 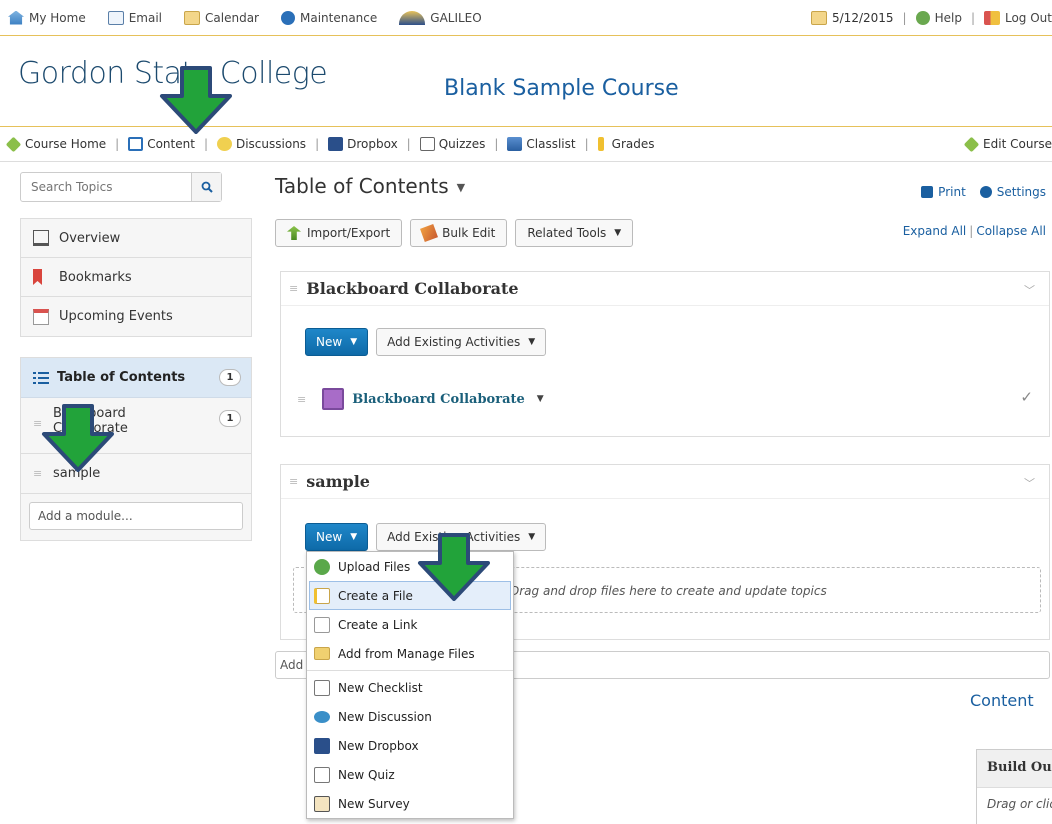 I want to click on menu-item-new-checklist: New Checklist, so click(x=410, y=687).